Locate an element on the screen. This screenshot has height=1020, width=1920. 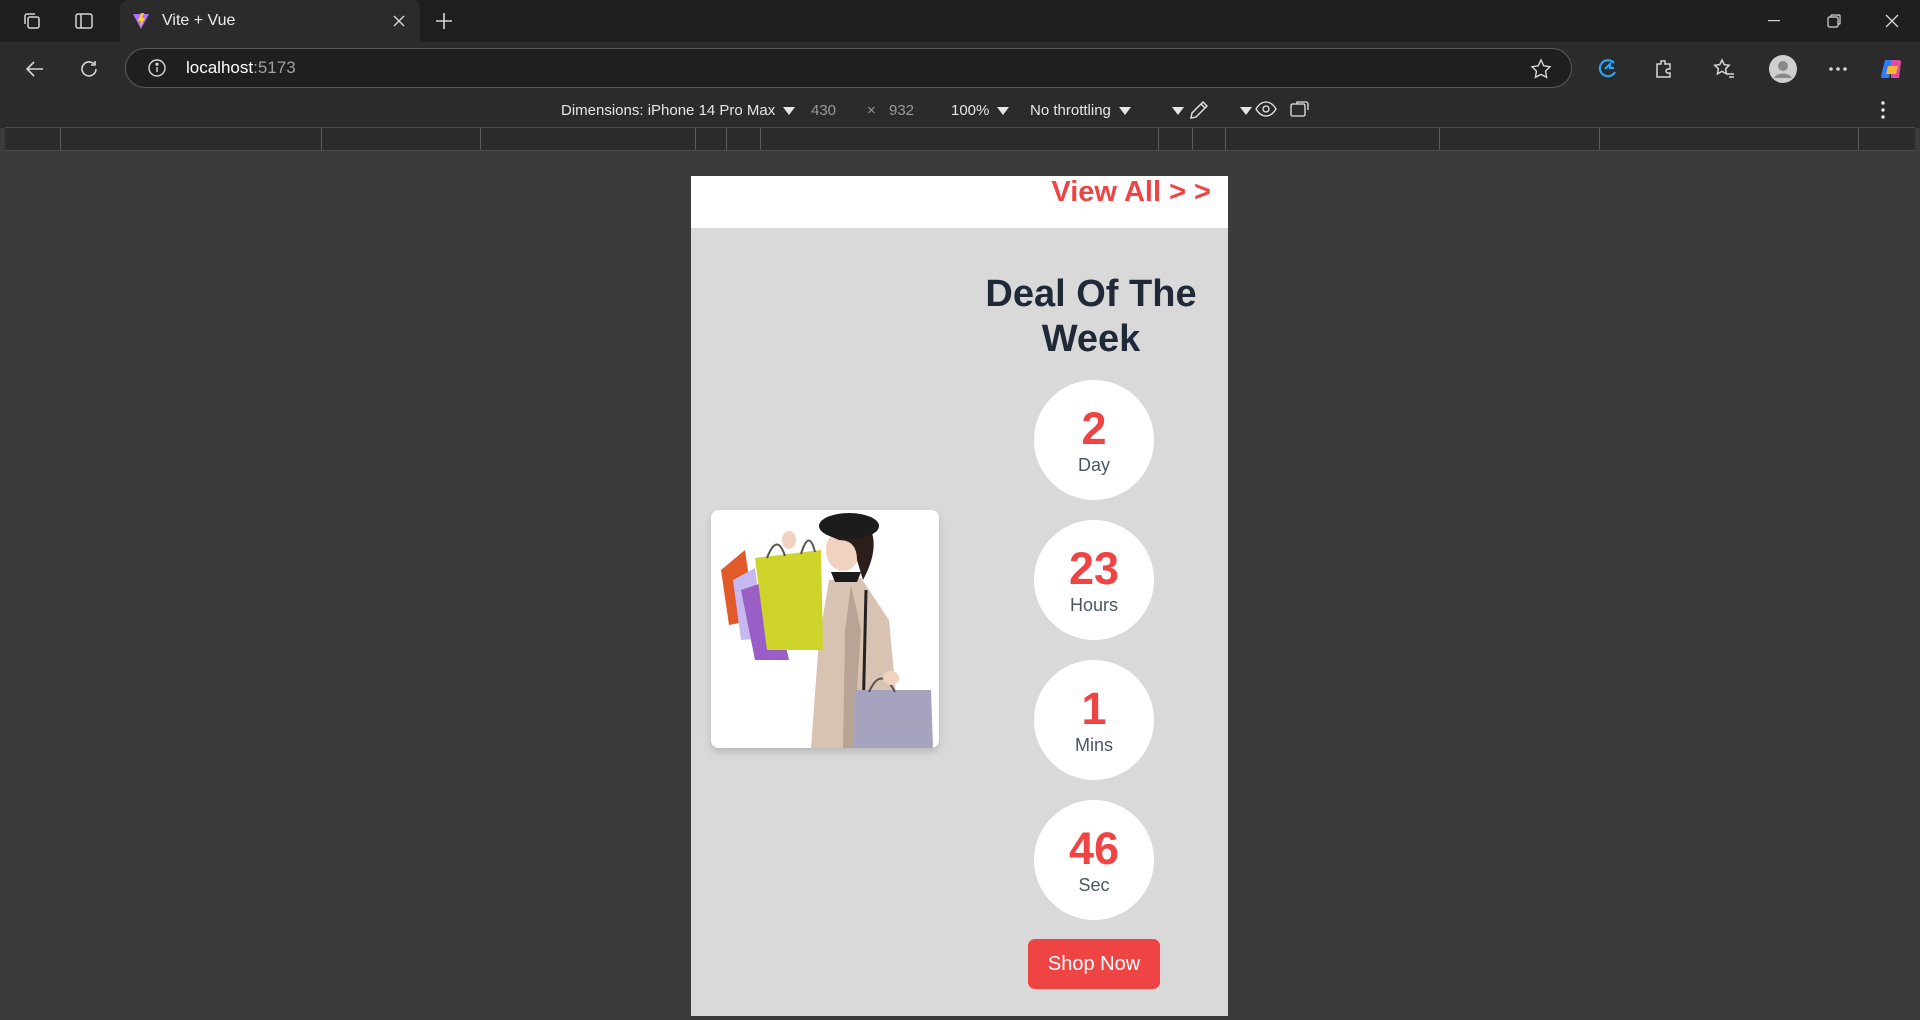
countdown-unit: Sec is located at coordinates (1094, 884).